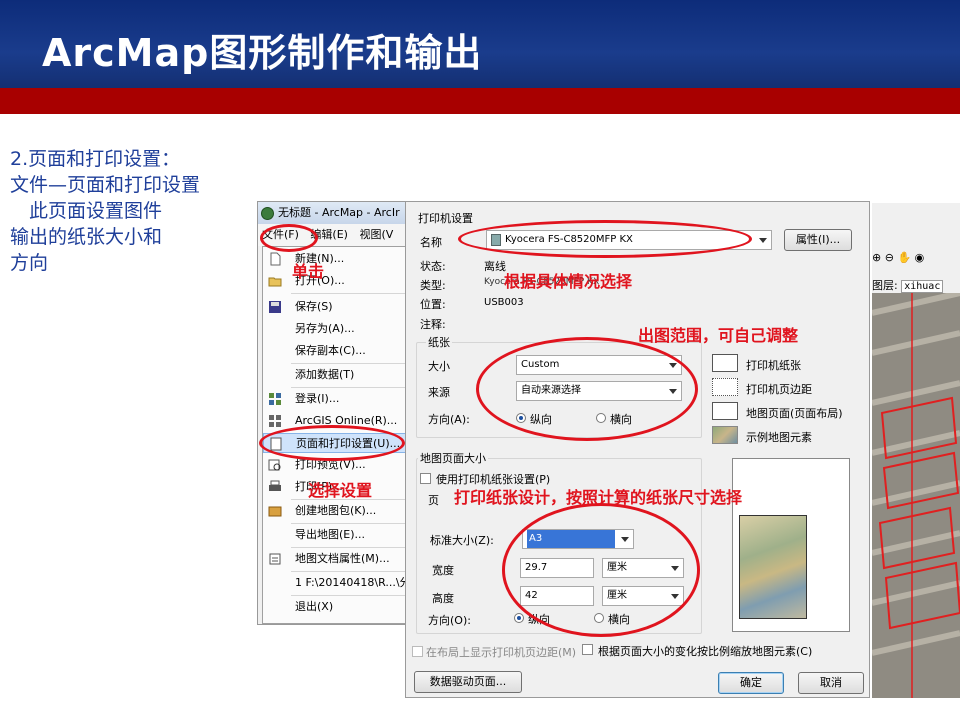 The width and height of the screenshot is (960, 720). Describe the element at coordinates (439, 366) in the screenshot. I see `paper-size-label: 大小` at that location.